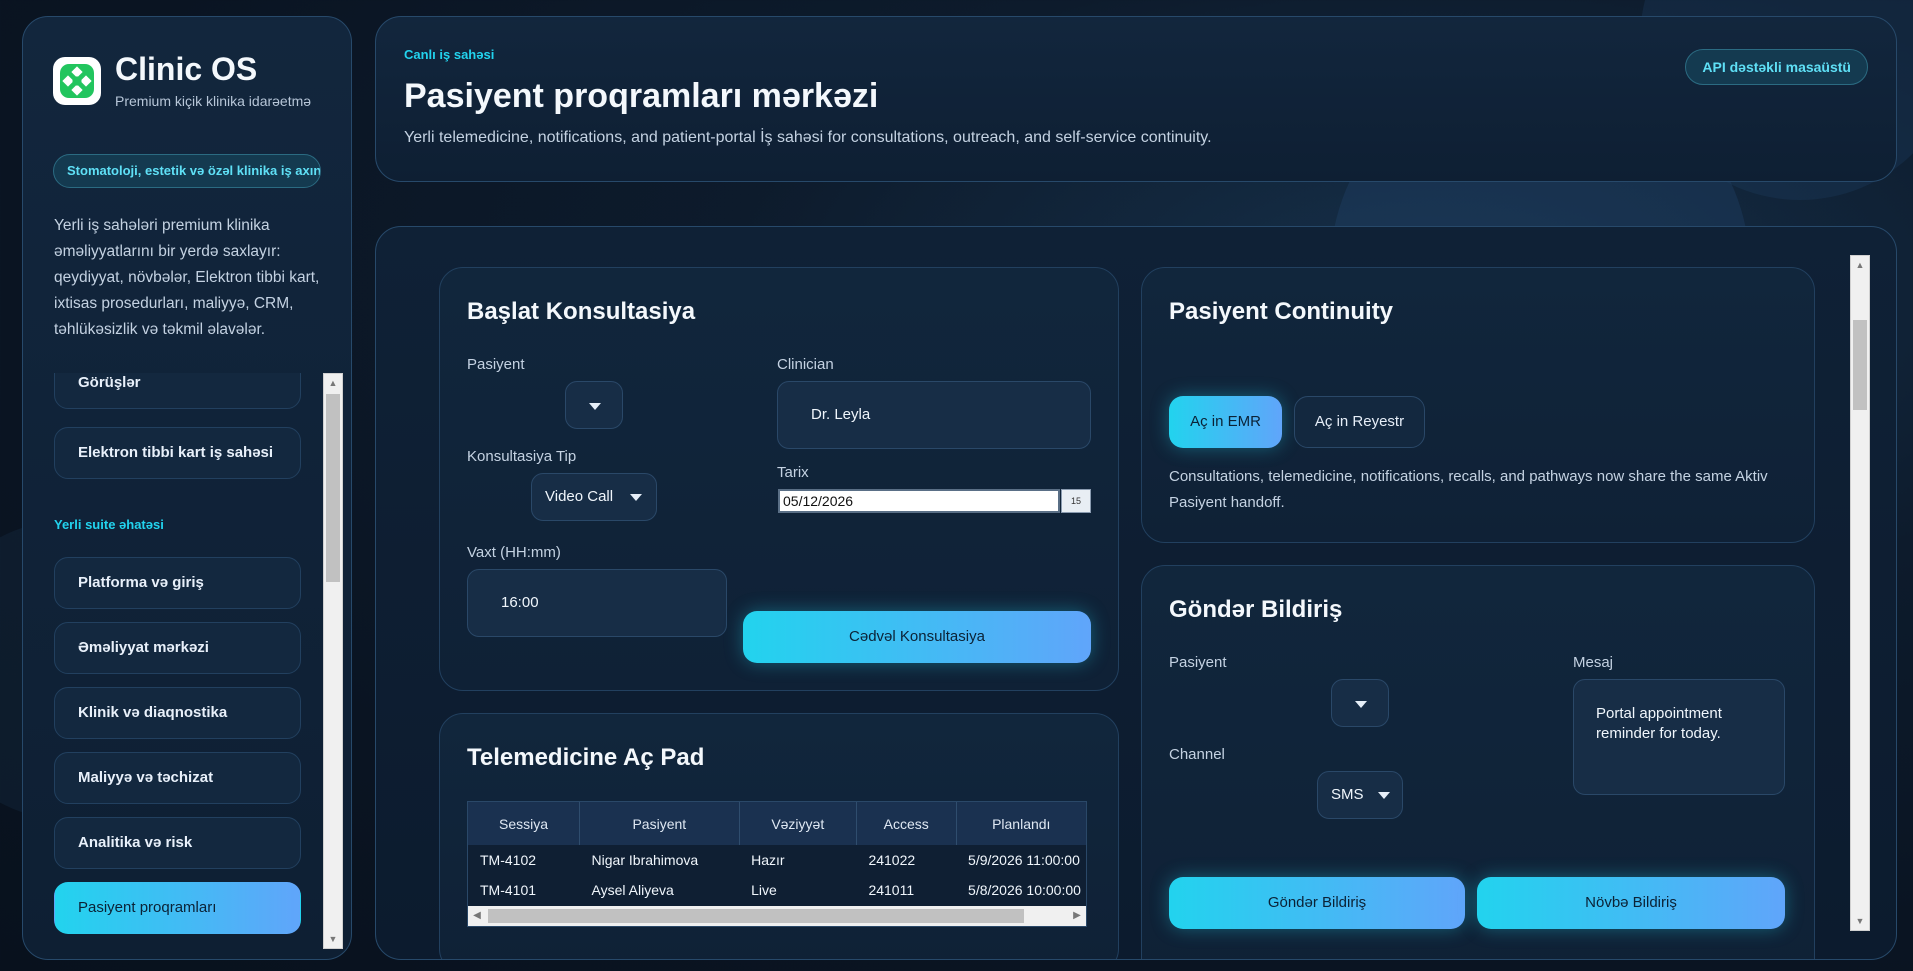  What do you see at coordinates (1024, 860) in the screenshot?
I see `cell-scheduled: 5/9/2026 11:00:00` at bounding box center [1024, 860].